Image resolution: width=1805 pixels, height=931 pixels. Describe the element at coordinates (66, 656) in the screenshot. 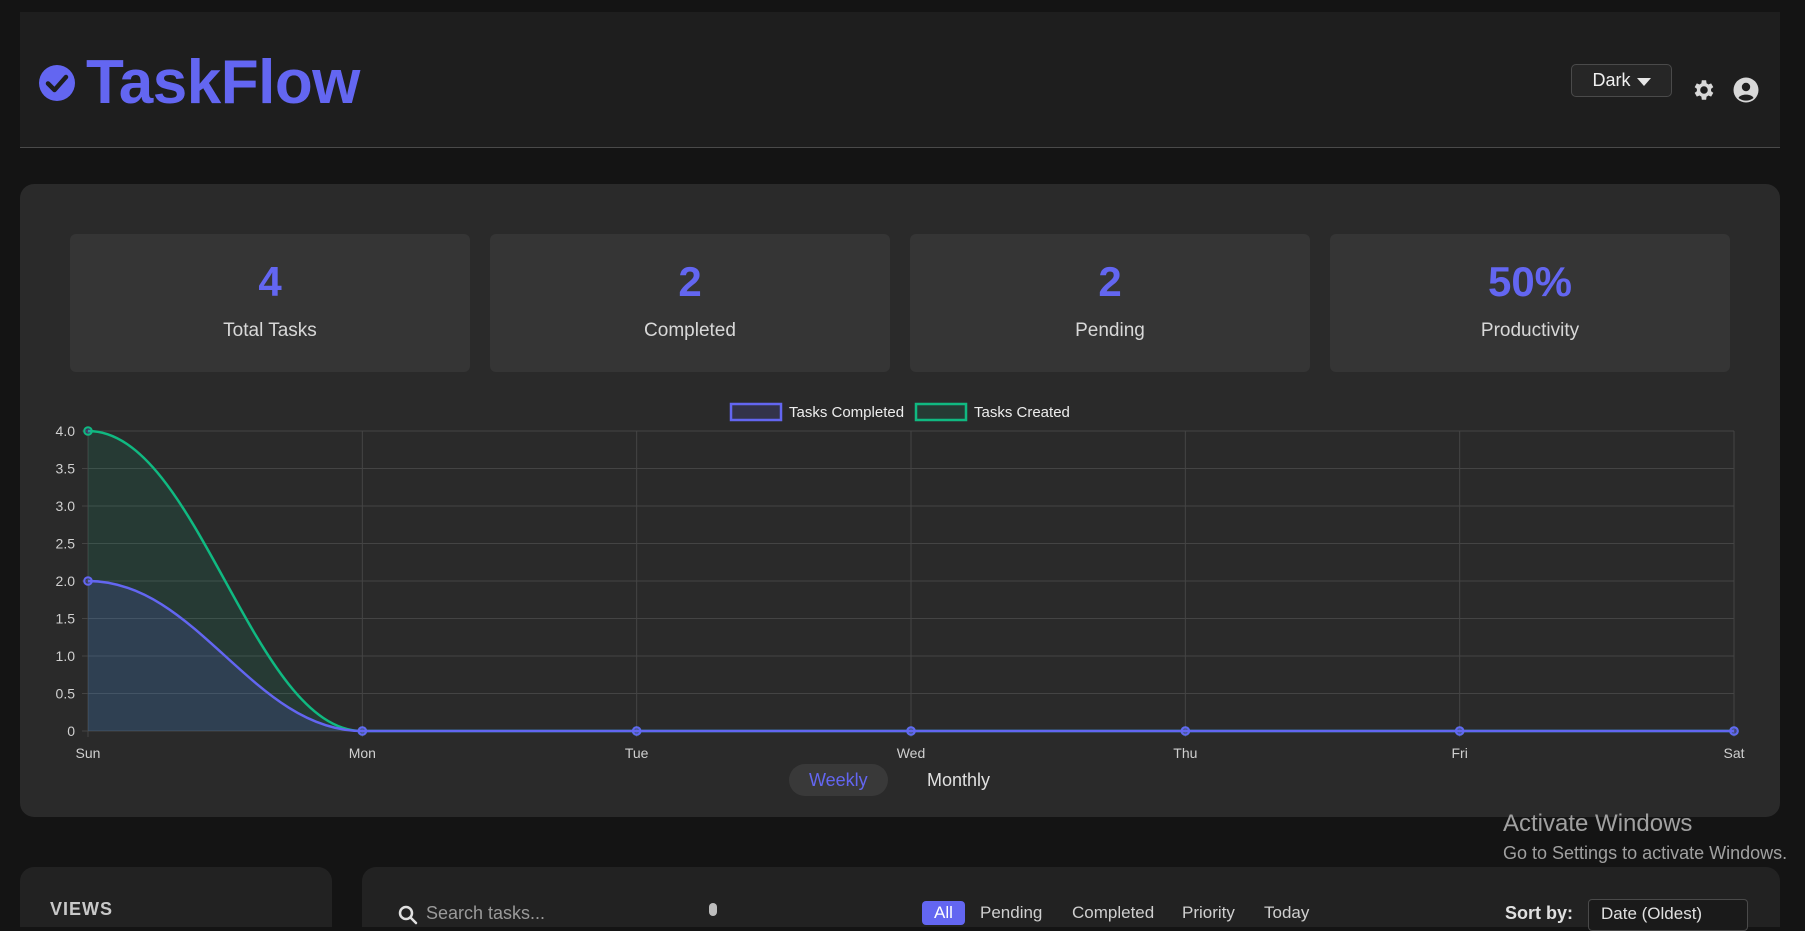

I see `y-tick-label: 1.0` at that location.